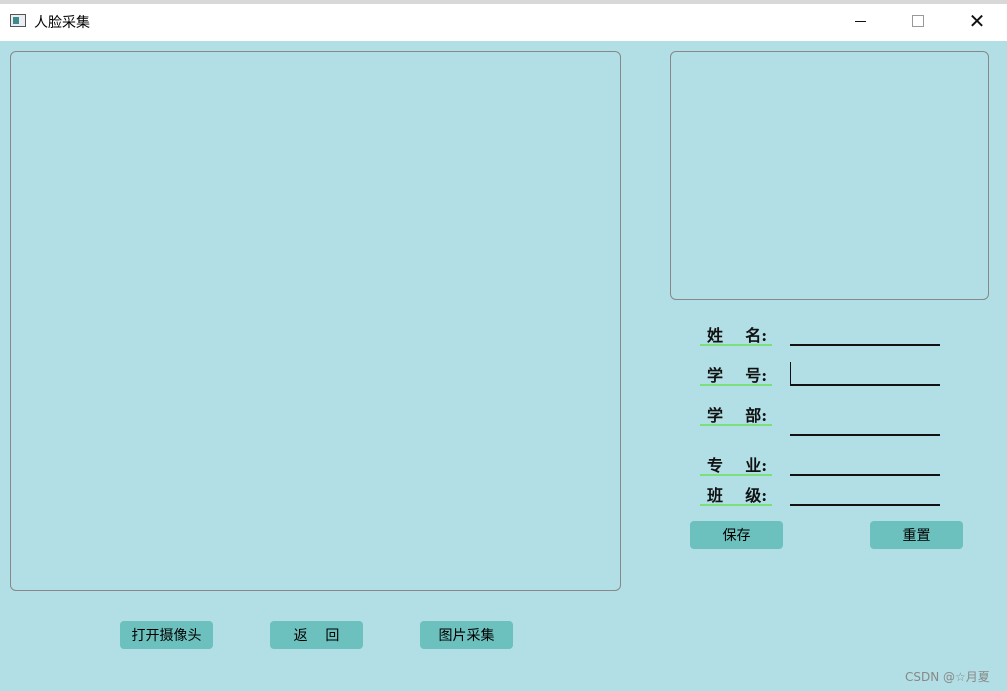 This screenshot has height=691, width=1007. I want to click on minimize-button, so click(860, 21).